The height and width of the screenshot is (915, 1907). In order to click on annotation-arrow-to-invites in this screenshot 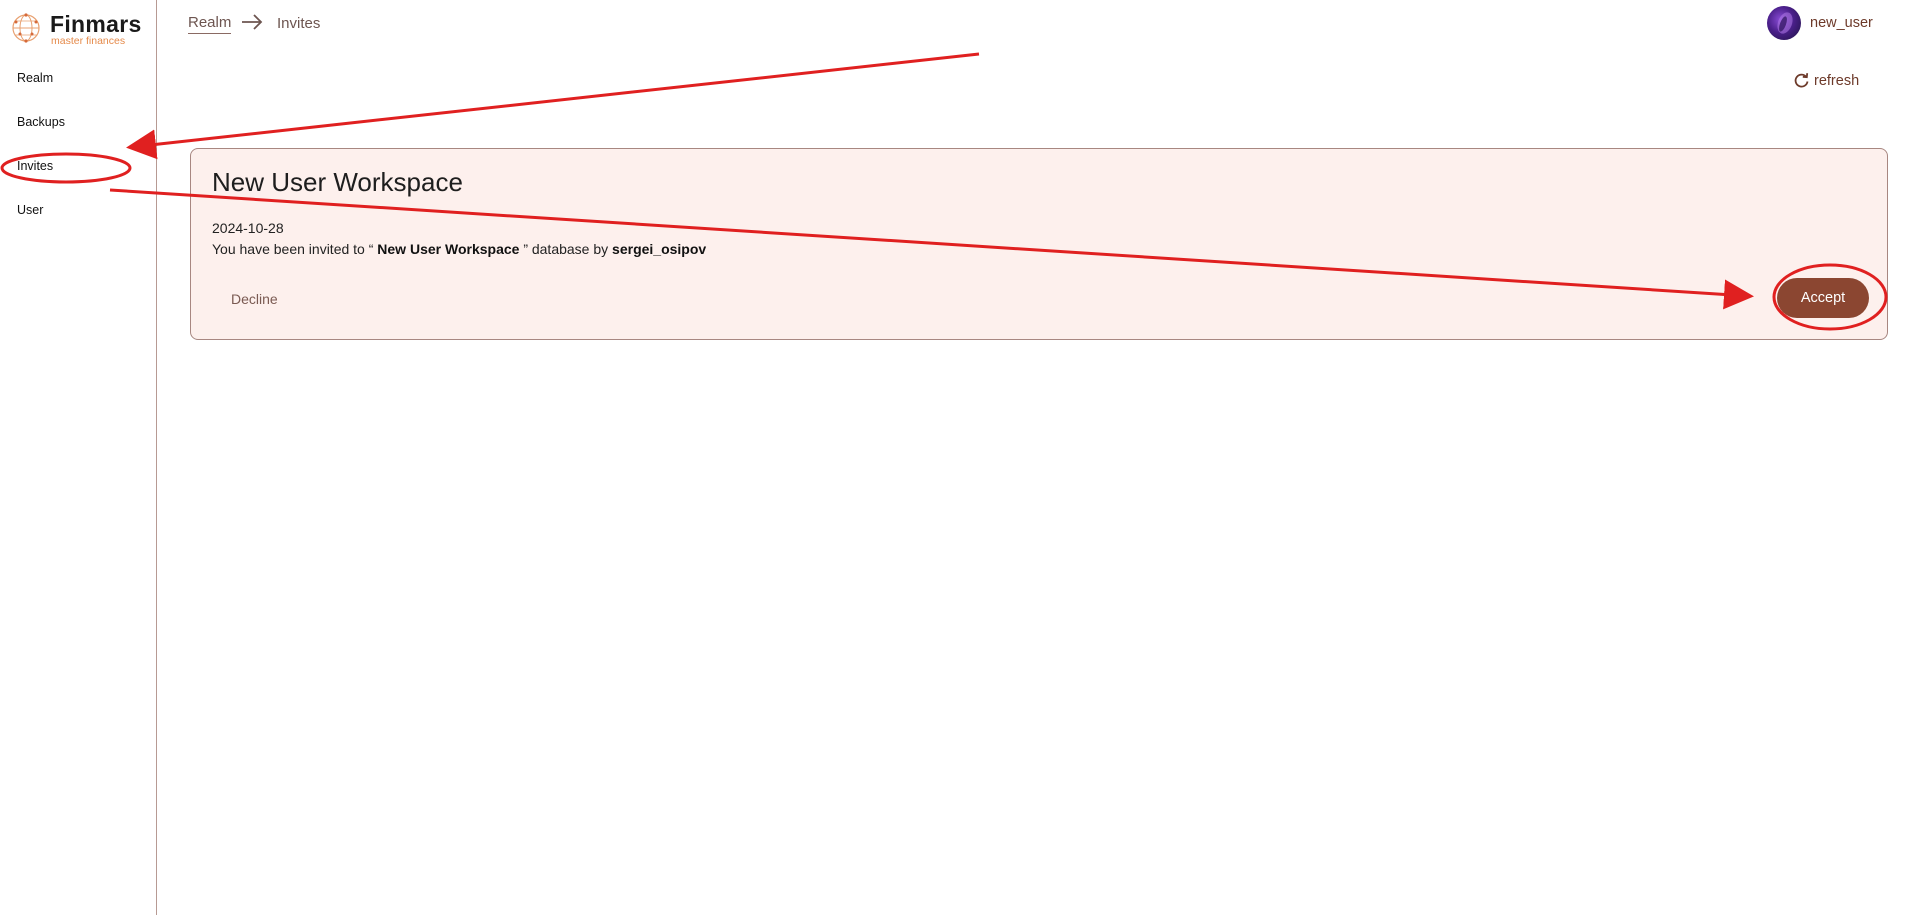, I will do `click(553, 106)`.